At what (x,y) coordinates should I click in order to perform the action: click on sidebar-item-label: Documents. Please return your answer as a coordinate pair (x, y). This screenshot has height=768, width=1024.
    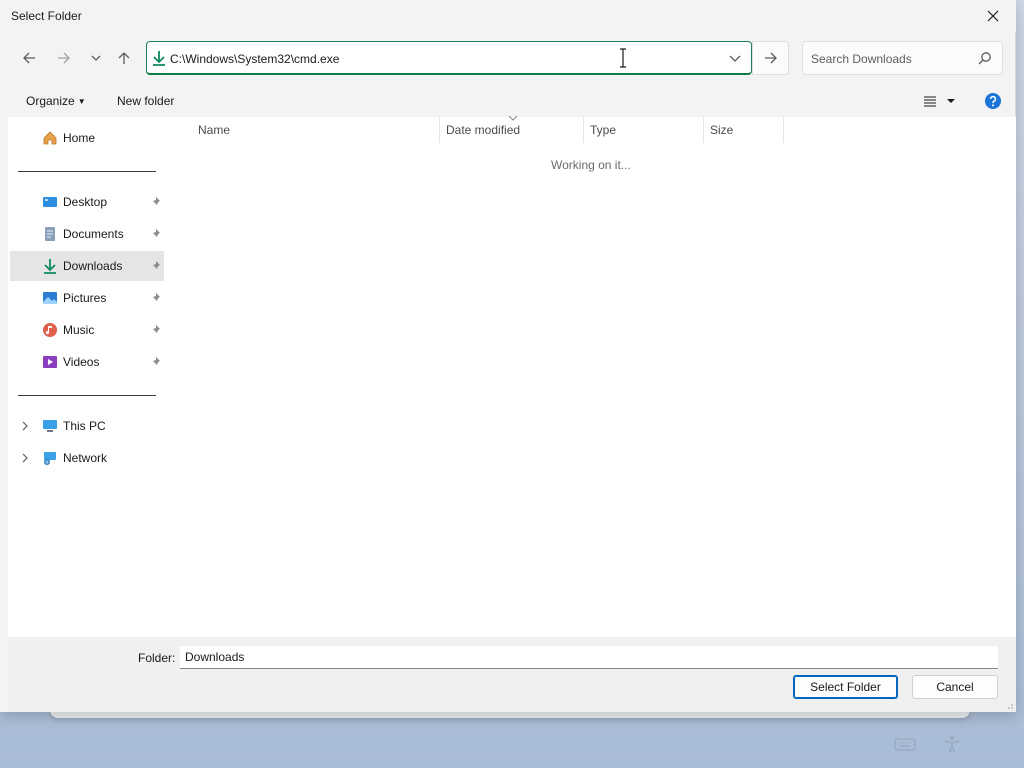
    Looking at the image, I should click on (93, 234).